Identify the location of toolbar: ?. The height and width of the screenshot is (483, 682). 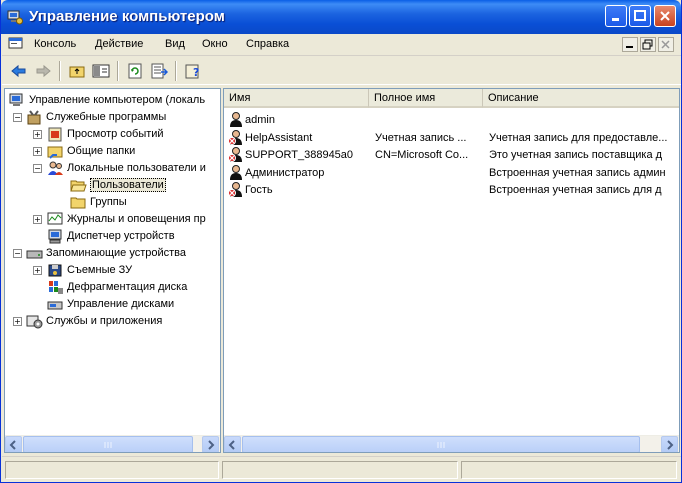
(341, 71).